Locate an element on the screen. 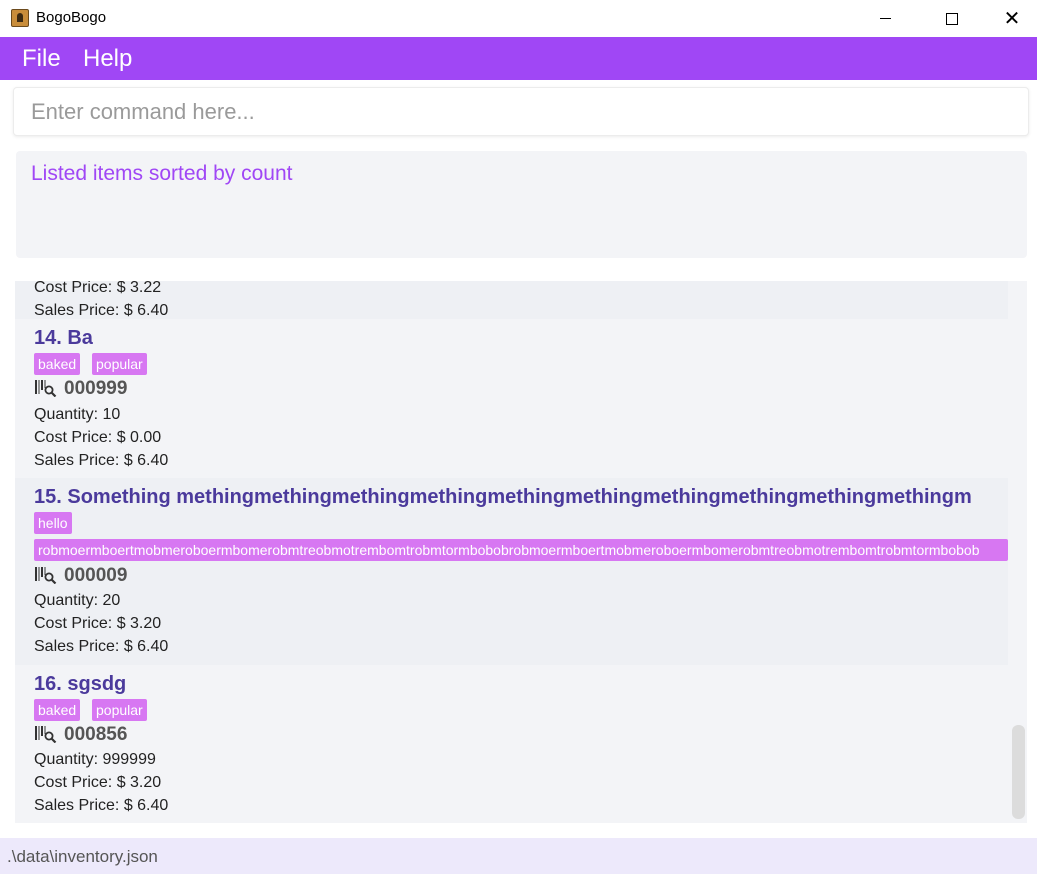 Image resolution: width=1037 pixels, height=874 pixels. close-button: ✕ is located at coordinates (1012, 18).